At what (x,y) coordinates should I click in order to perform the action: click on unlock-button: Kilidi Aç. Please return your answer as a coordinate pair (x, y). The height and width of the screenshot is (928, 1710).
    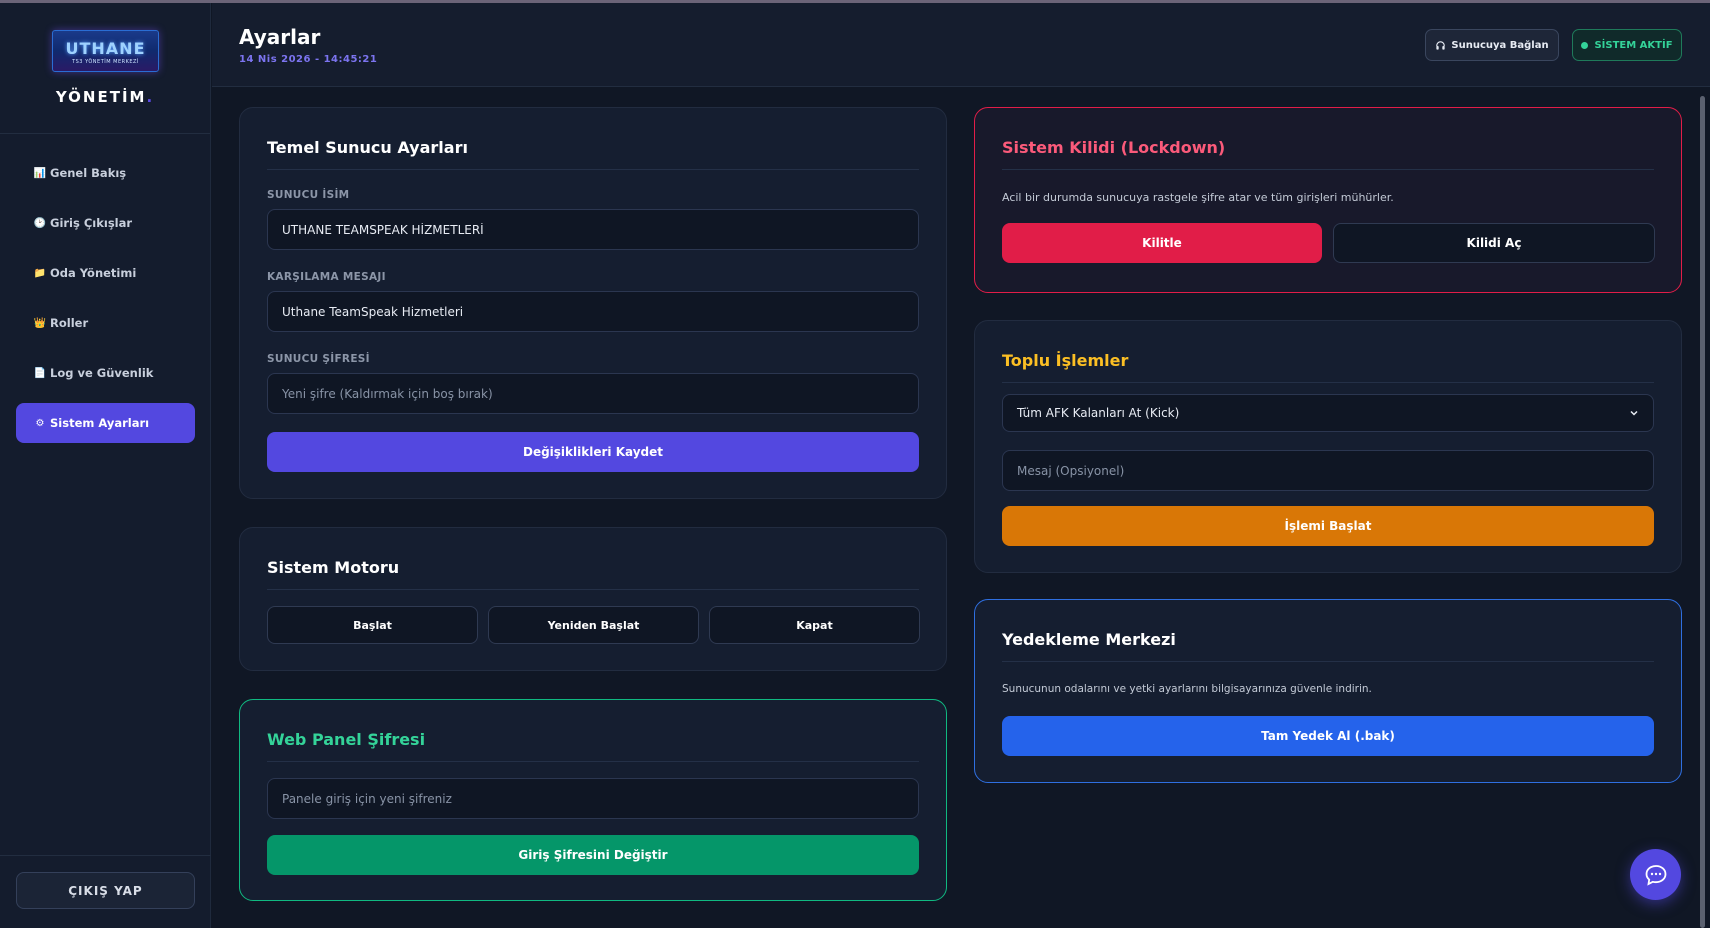
    Looking at the image, I should click on (1494, 243).